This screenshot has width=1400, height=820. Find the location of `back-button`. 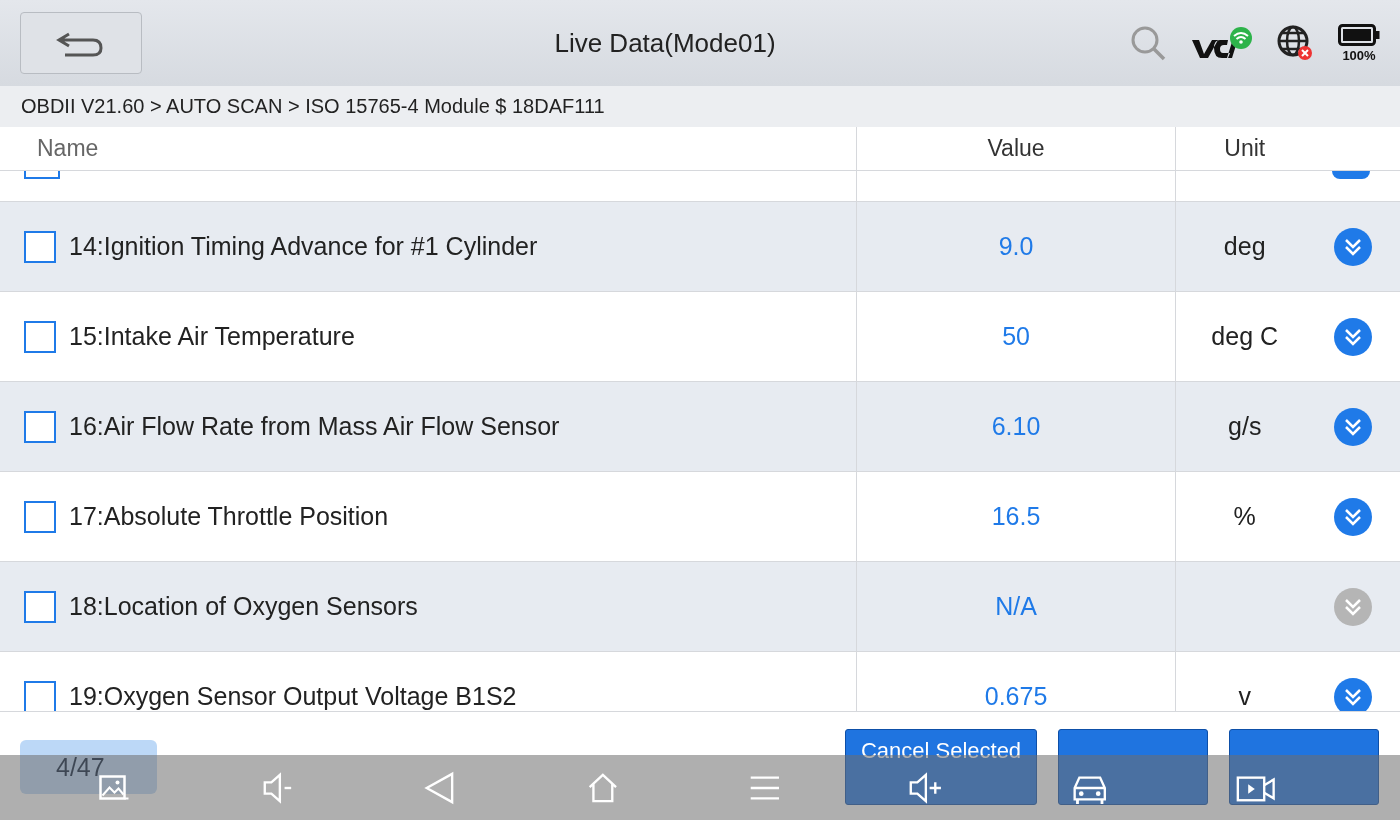

back-button is located at coordinates (81, 43).